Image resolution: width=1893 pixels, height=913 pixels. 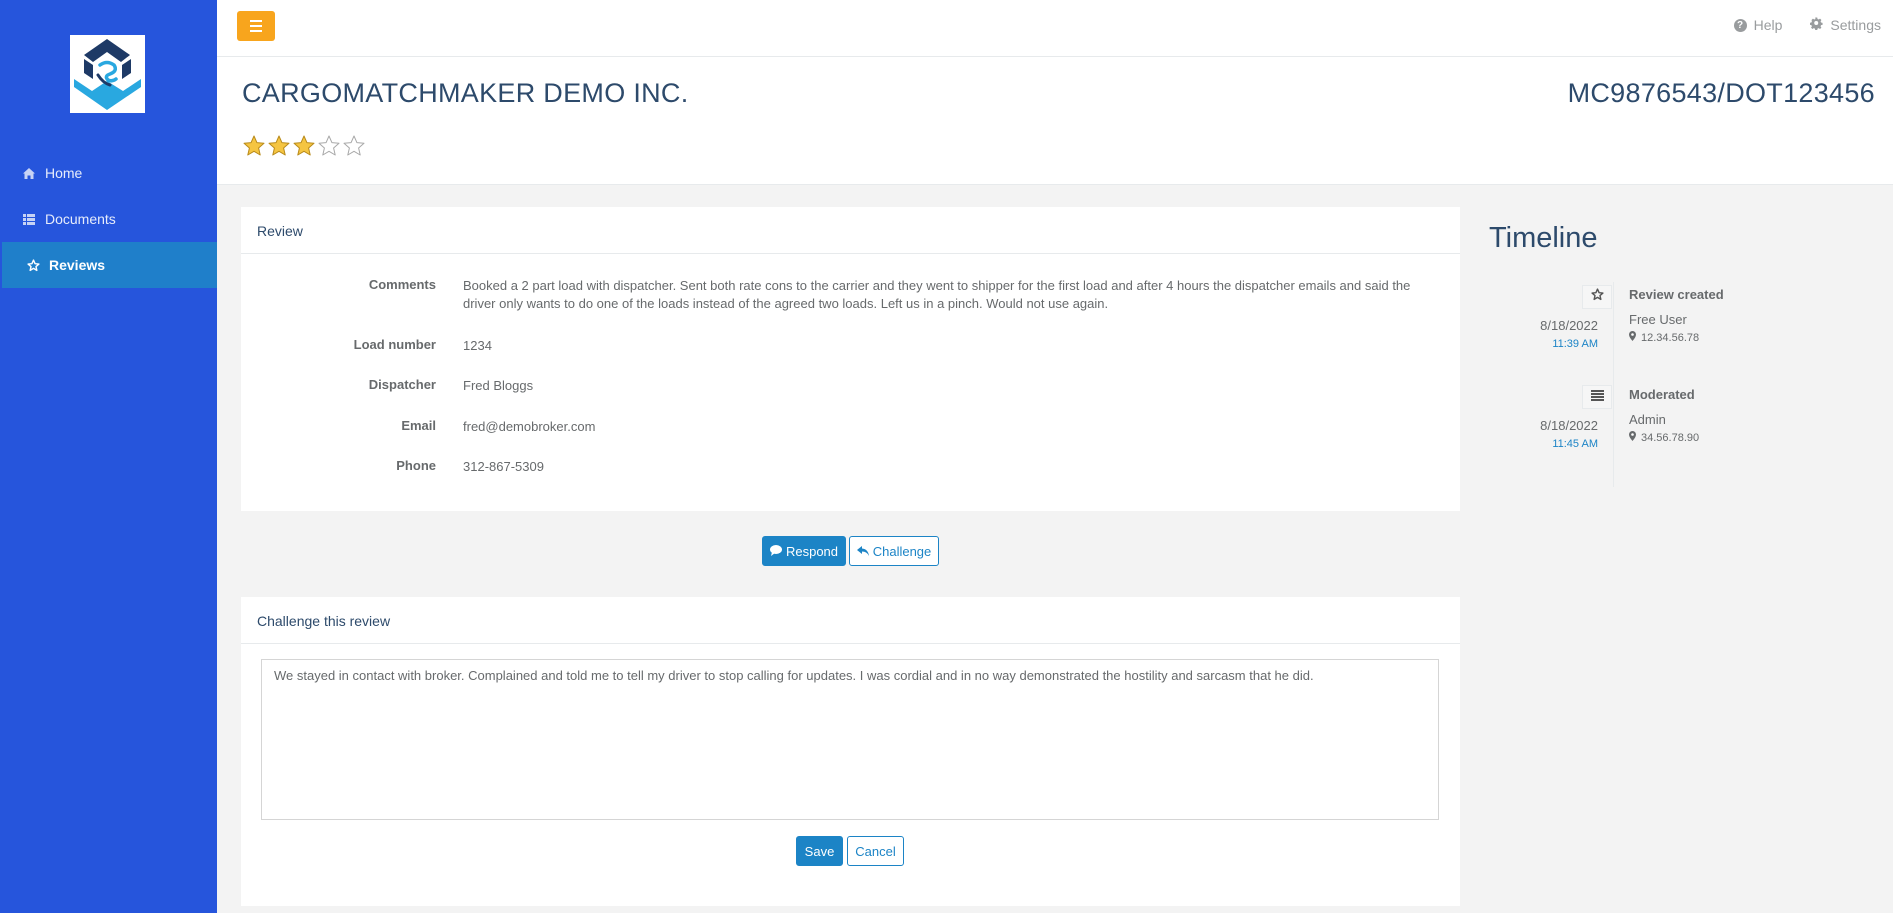 I want to click on sidebar-item-home: Home, so click(x=108, y=173).